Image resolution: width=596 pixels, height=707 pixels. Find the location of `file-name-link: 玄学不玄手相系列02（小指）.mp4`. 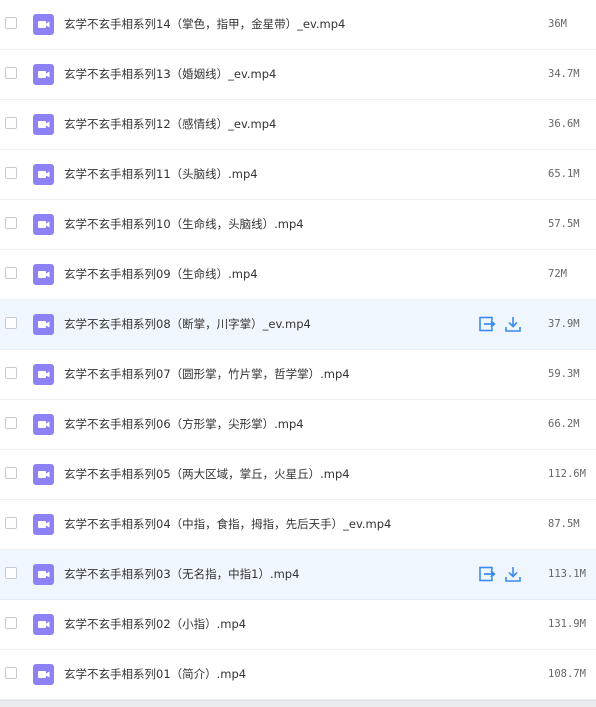

file-name-link: 玄学不玄手相系列02（小指）.mp4 is located at coordinates (269, 624).